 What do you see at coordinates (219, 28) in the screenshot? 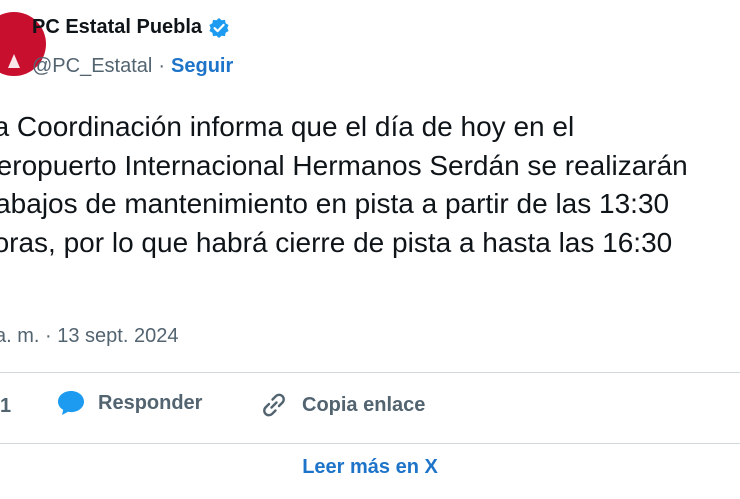
I see `verified-badge-icon` at bounding box center [219, 28].